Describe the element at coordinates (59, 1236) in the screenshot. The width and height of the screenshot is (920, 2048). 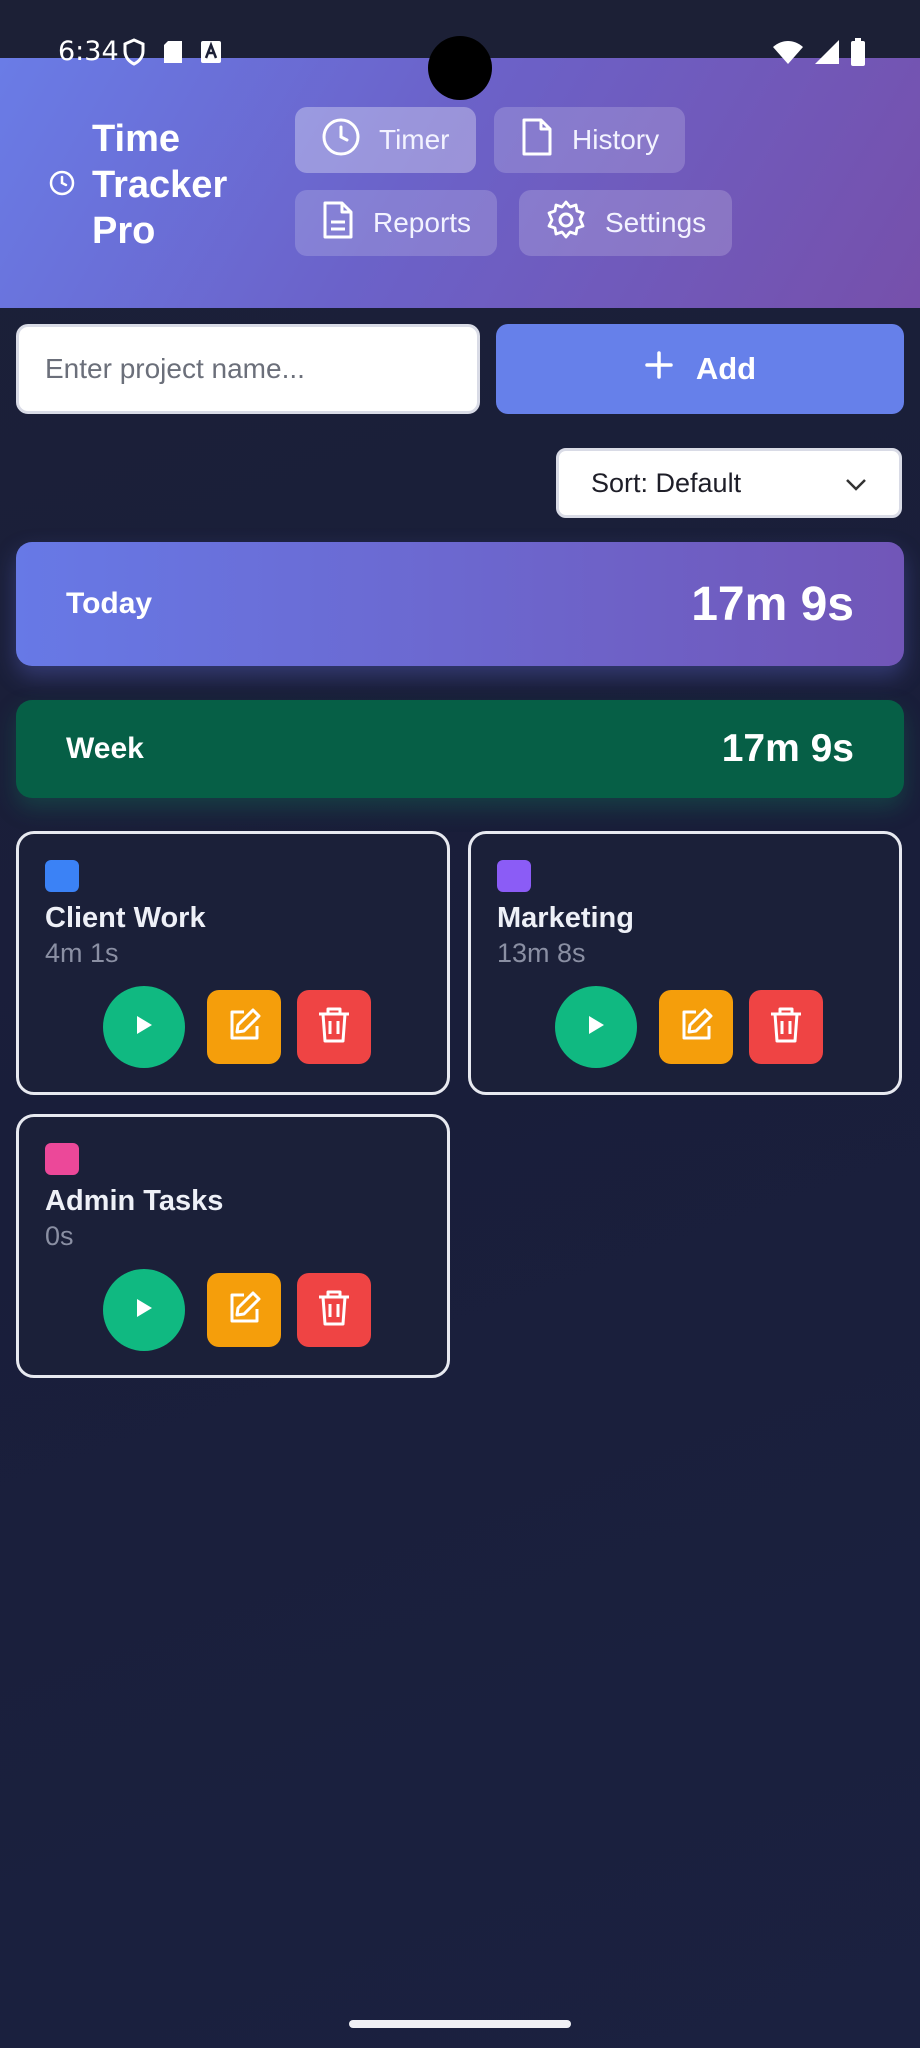
I see `project-time: 0s` at that location.